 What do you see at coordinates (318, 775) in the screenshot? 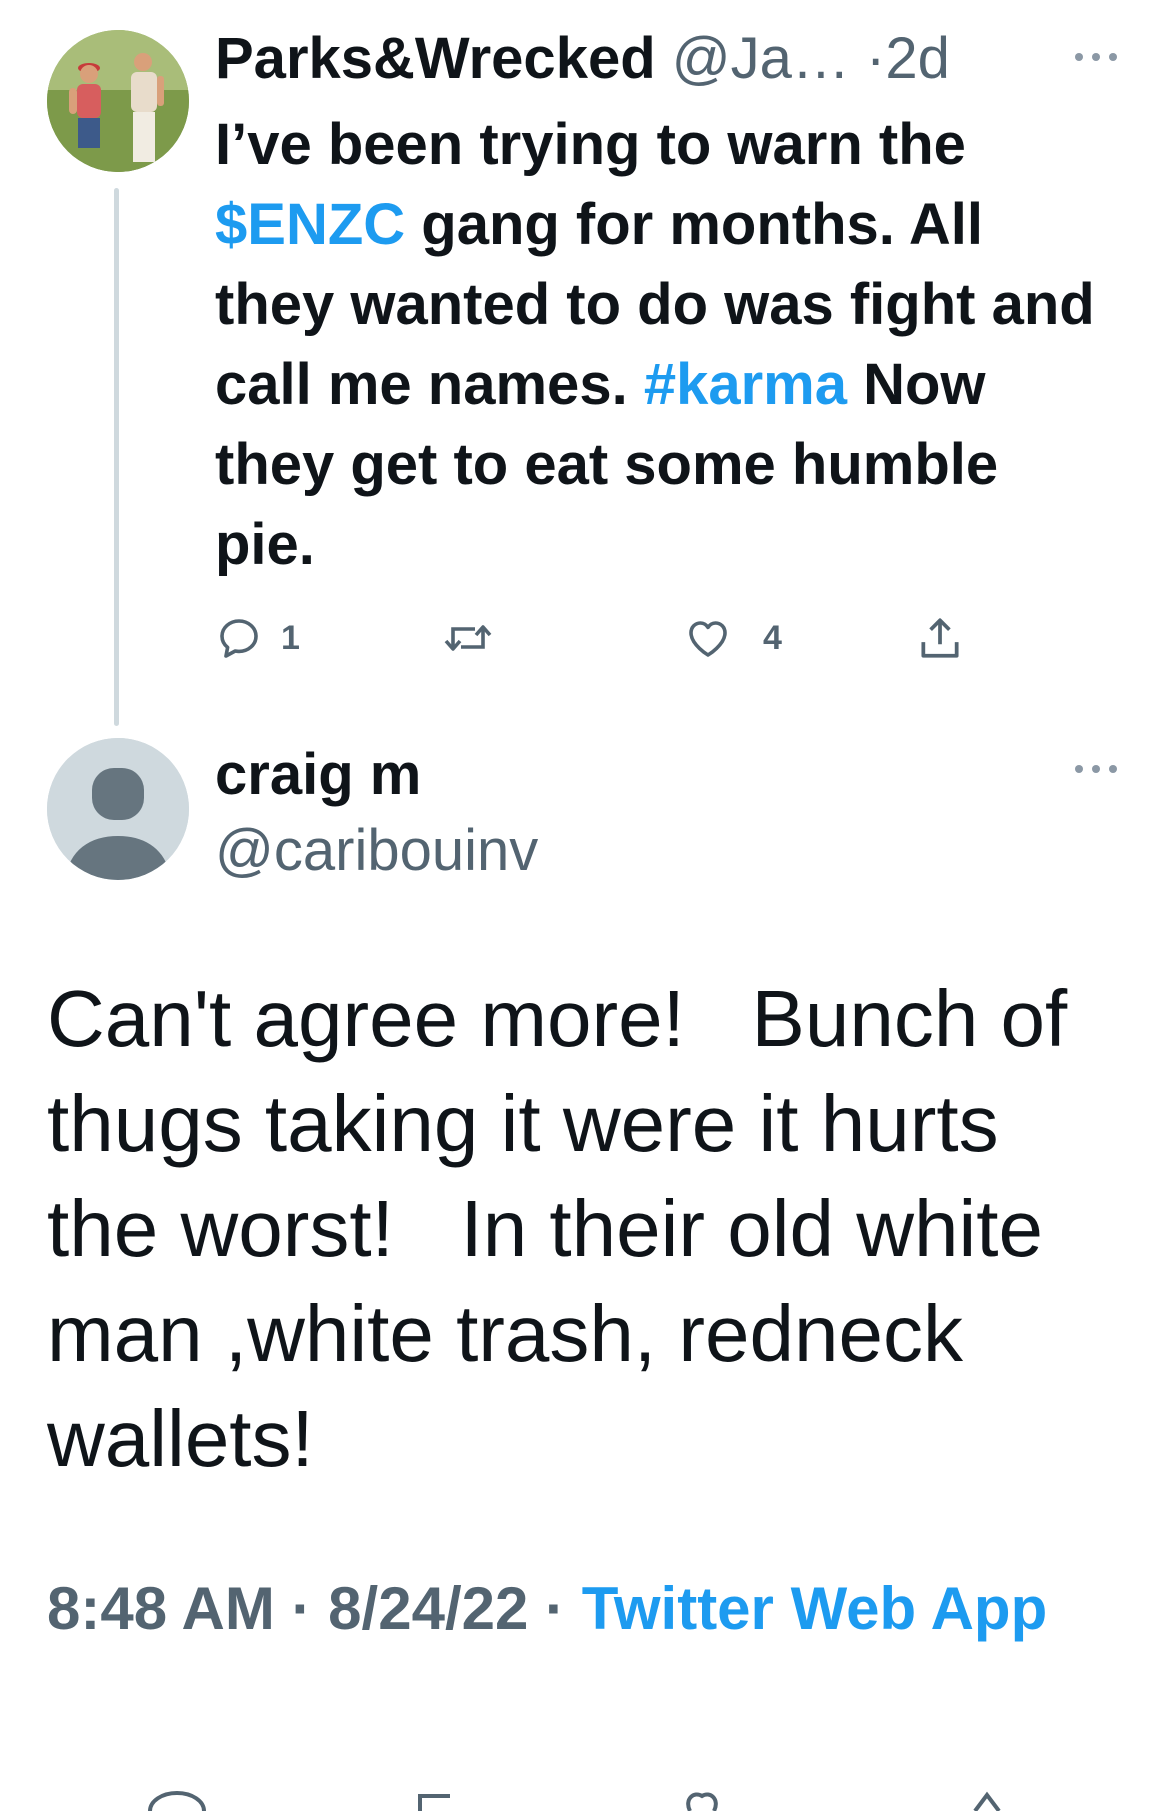
I see `reply-display-name: craig m` at bounding box center [318, 775].